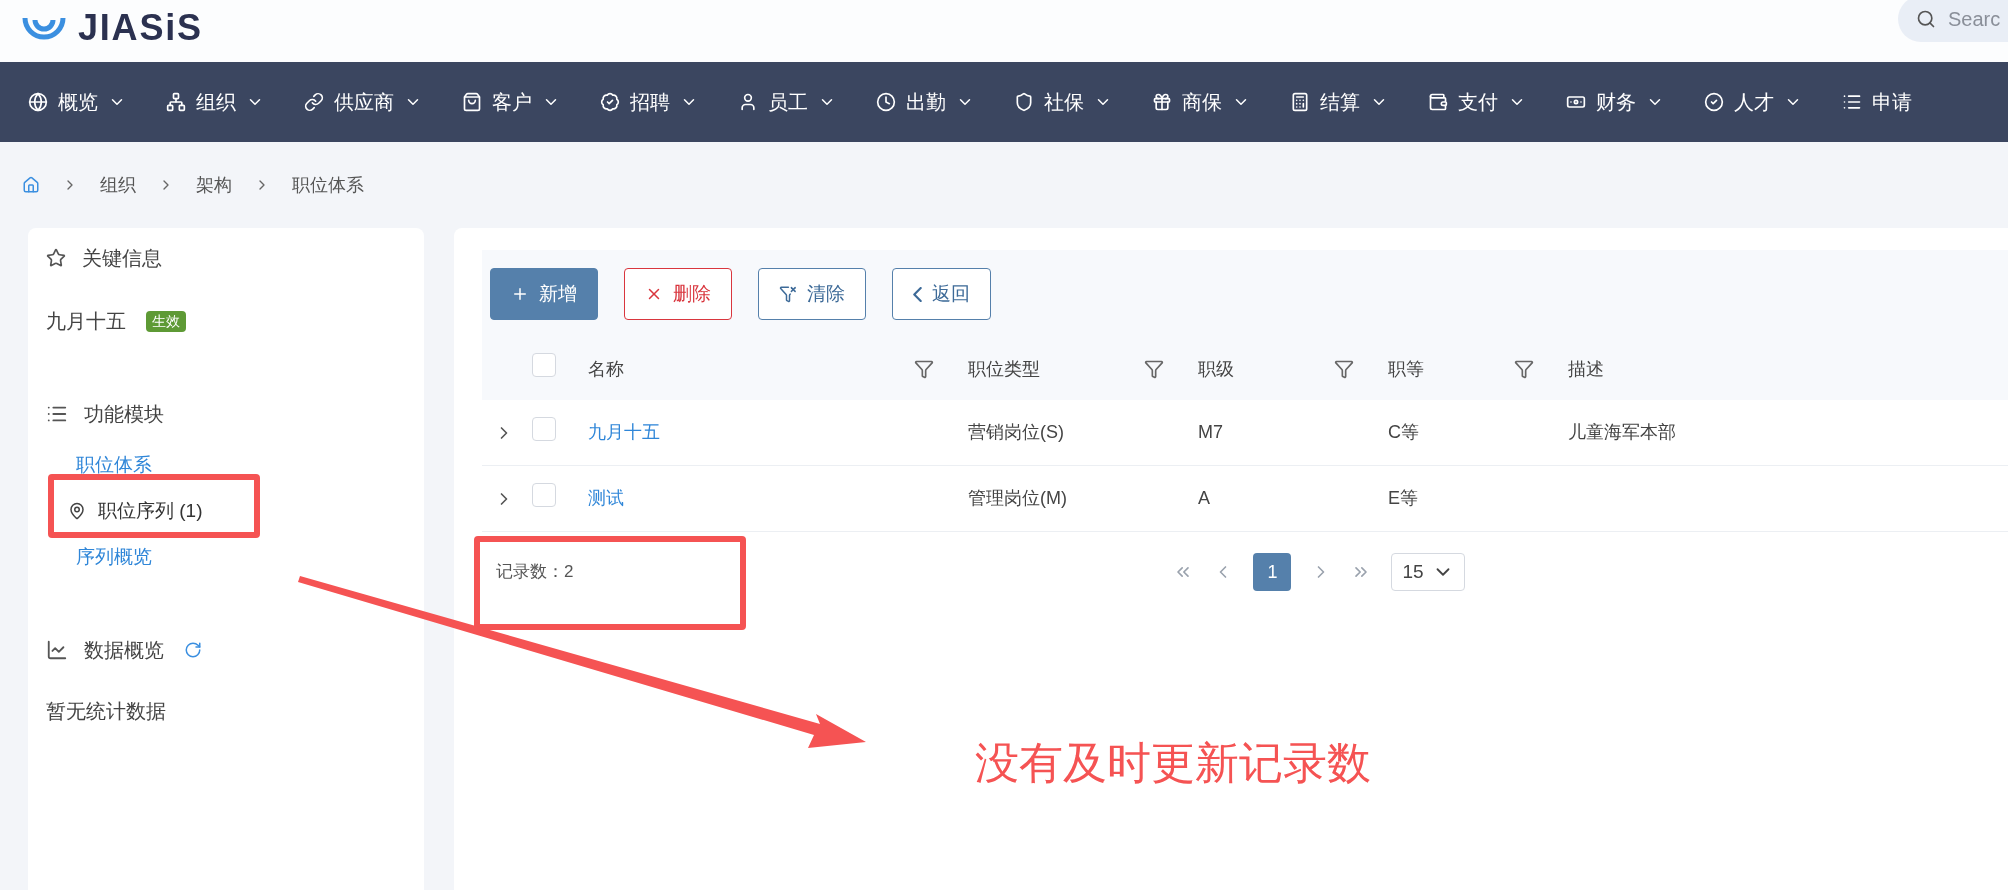 This screenshot has width=2008, height=890. What do you see at coordinates (1615, 102) in the screenshot?
I see `nav-menu-item: 财务` at bounding box center [1615, 102].